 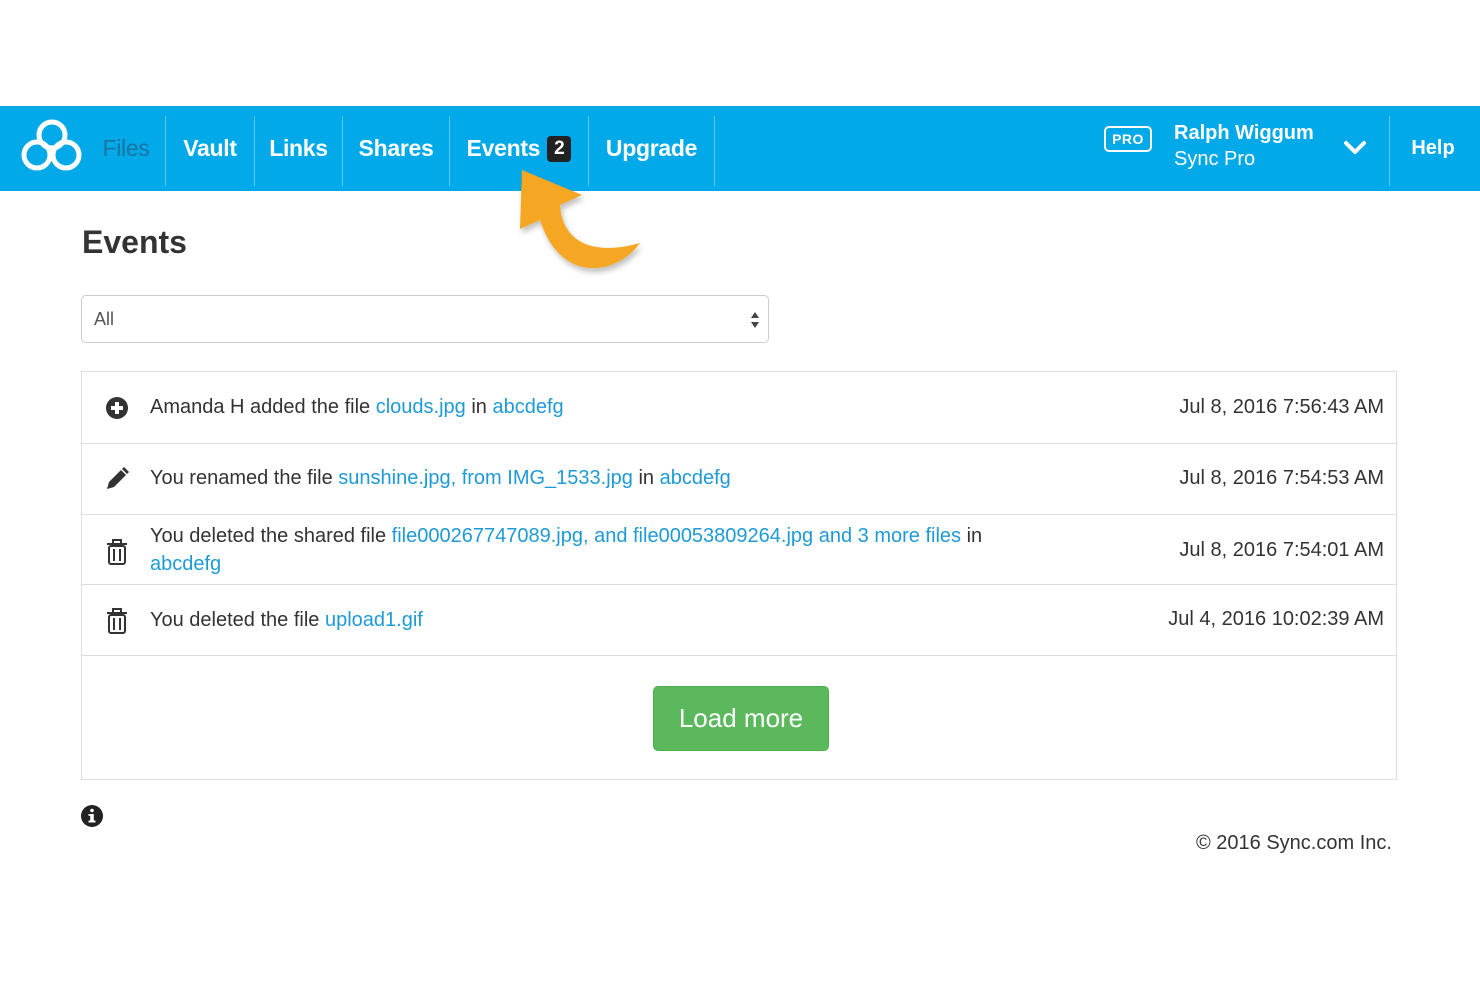 What do you see at coordinates (1294, 843) in the screenshot?
I see `copyright: © 2016 Sync.com Inc.` at bounding box center [1294, 843].